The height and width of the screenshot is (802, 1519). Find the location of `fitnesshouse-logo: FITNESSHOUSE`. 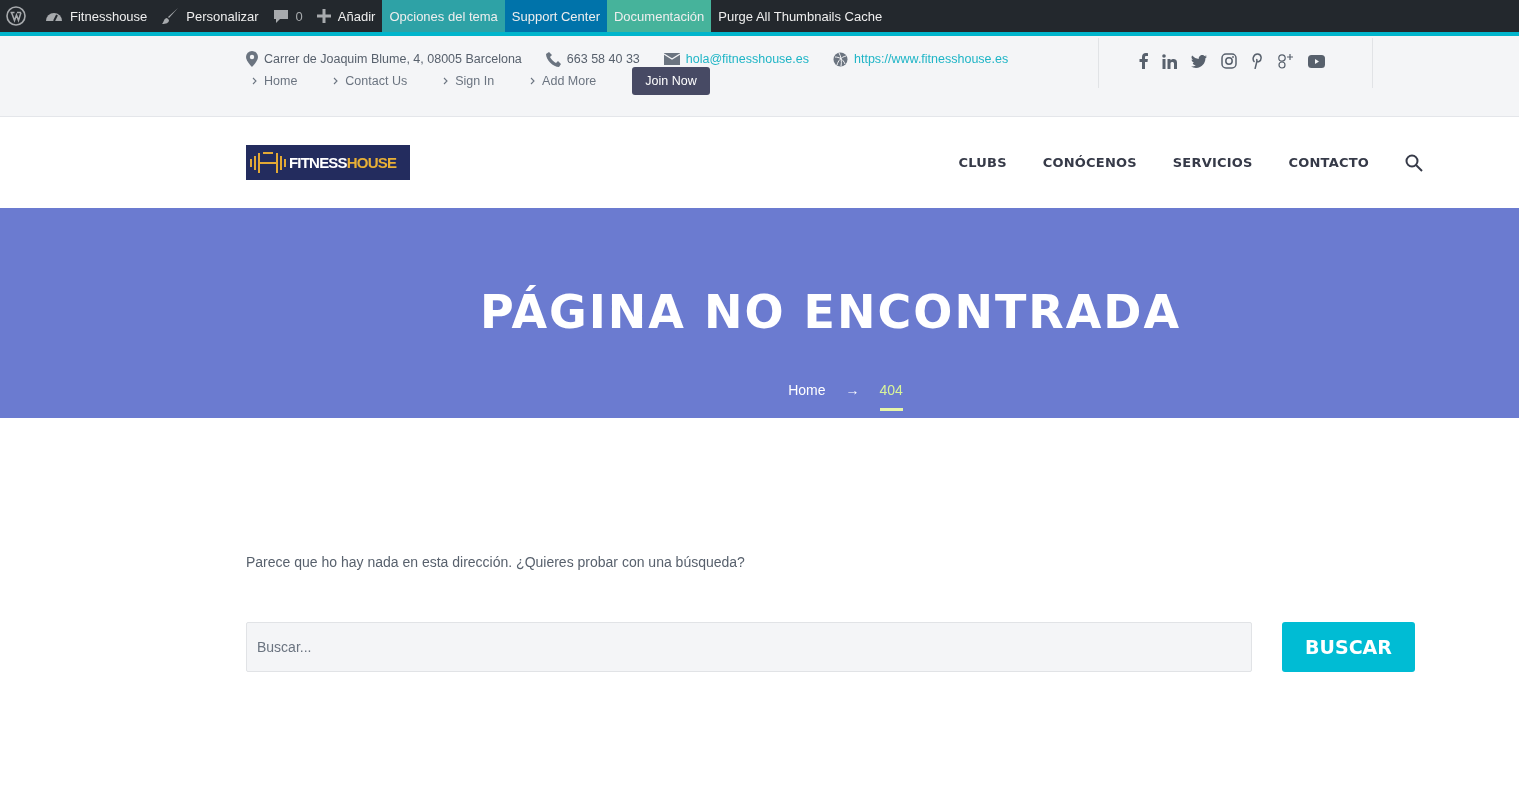

fitnesshouse-logo: FITNESSHOUSE is located at coordinates (328, 162).